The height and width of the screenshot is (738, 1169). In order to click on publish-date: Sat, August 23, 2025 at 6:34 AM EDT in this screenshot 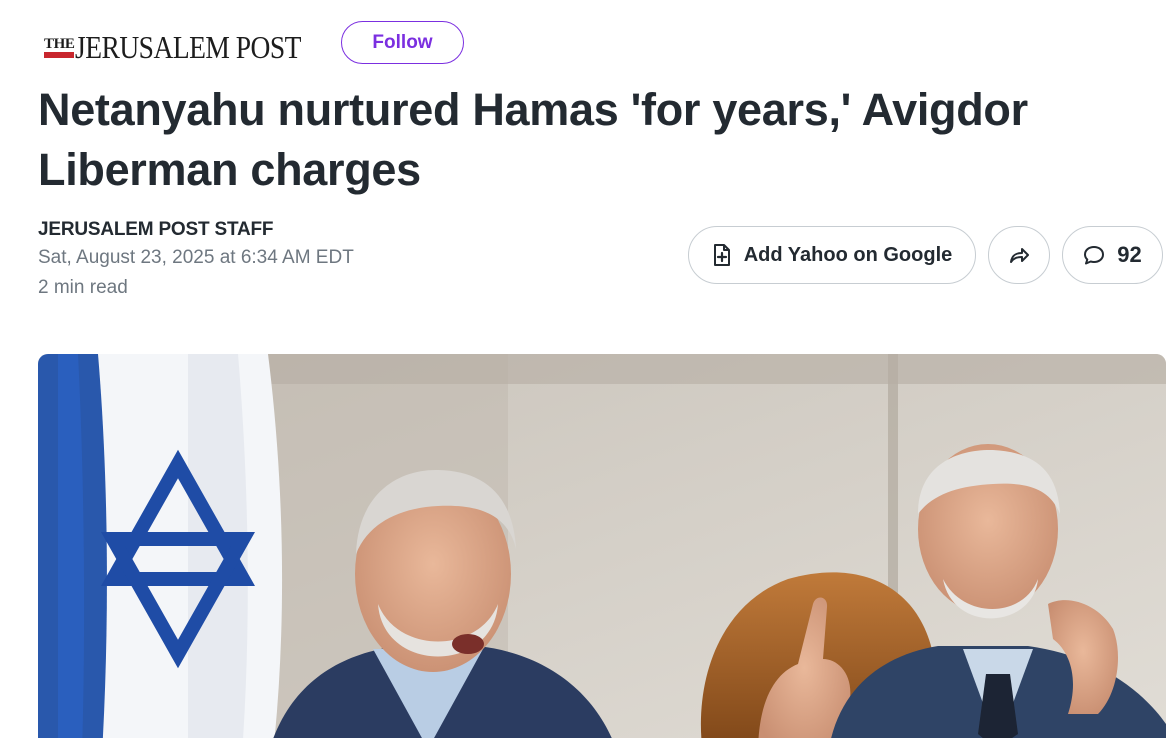, I will do `click(196, 257)`.